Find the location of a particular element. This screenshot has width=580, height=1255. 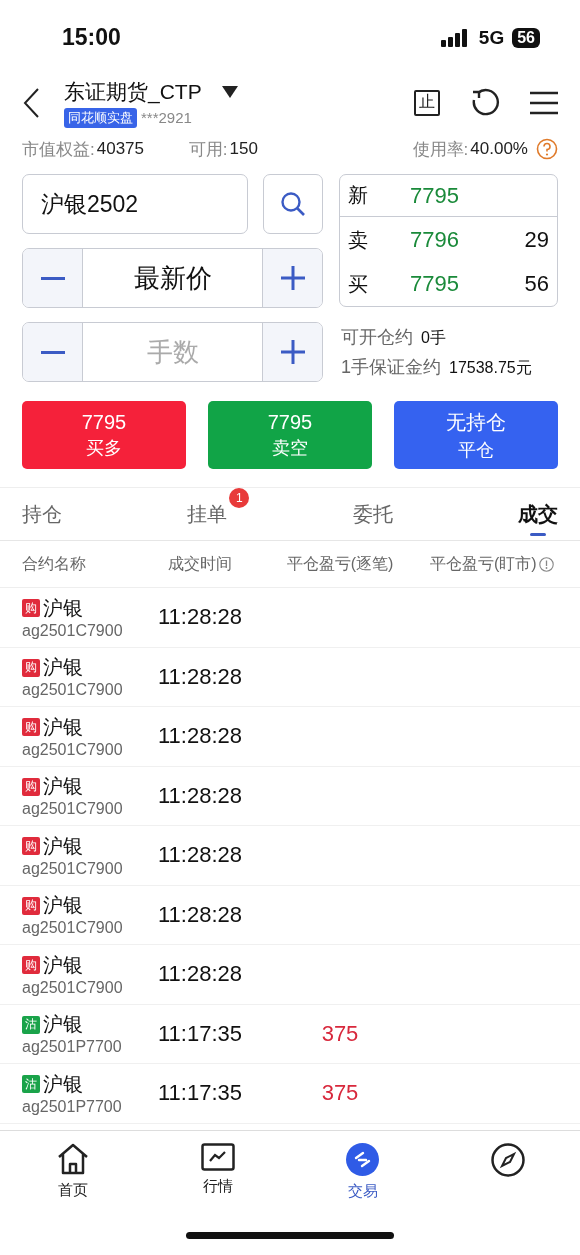

compass-icon is located at coordinates (507, 1160).